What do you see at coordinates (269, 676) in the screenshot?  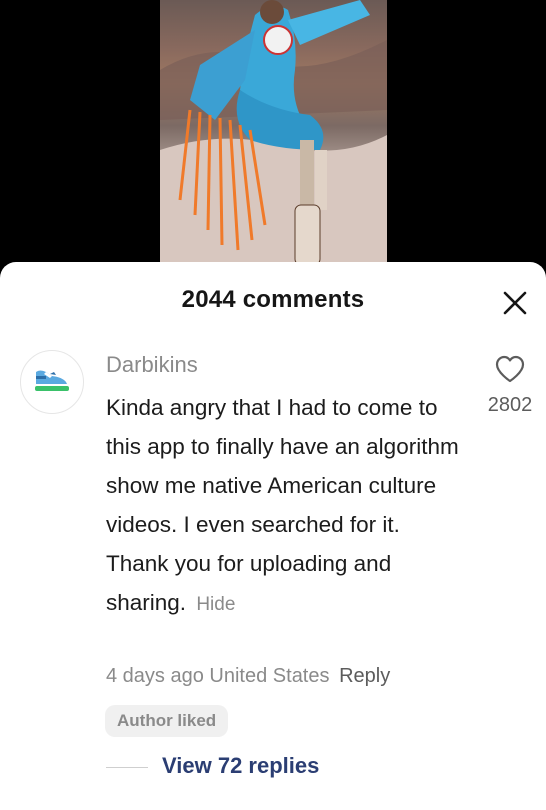 I see `comment-location: United States` at bounding box center [269, 676].